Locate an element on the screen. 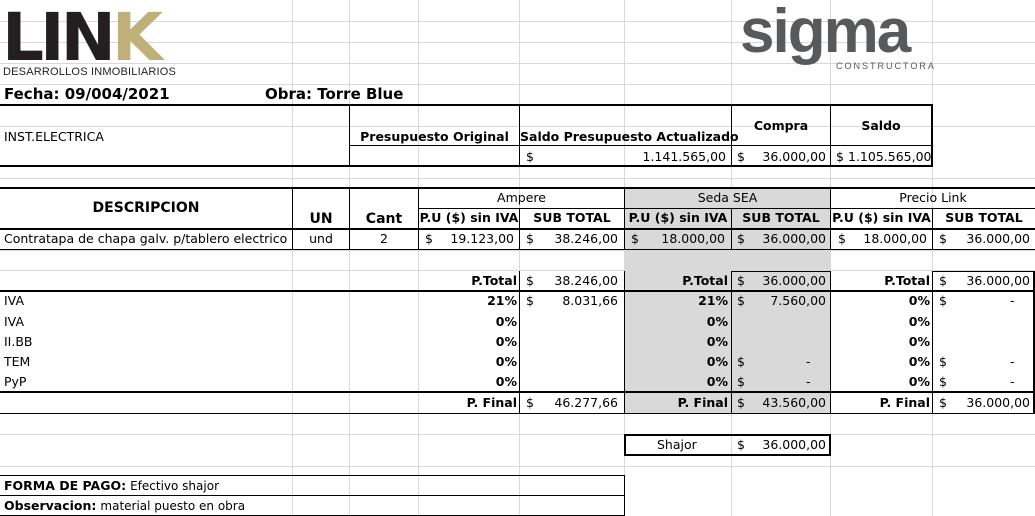 This screenshot has height=516, width=1035. ampere-pu: 19.123,00 is located at coordinates (482, 238).